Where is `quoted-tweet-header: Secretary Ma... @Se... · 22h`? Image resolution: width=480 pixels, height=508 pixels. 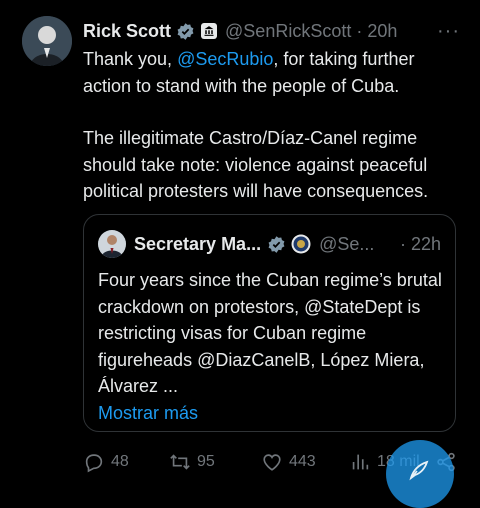 quoted-tweet-header: Secretary Ma... @Se... · 22h is located at coordinates (269, 244).